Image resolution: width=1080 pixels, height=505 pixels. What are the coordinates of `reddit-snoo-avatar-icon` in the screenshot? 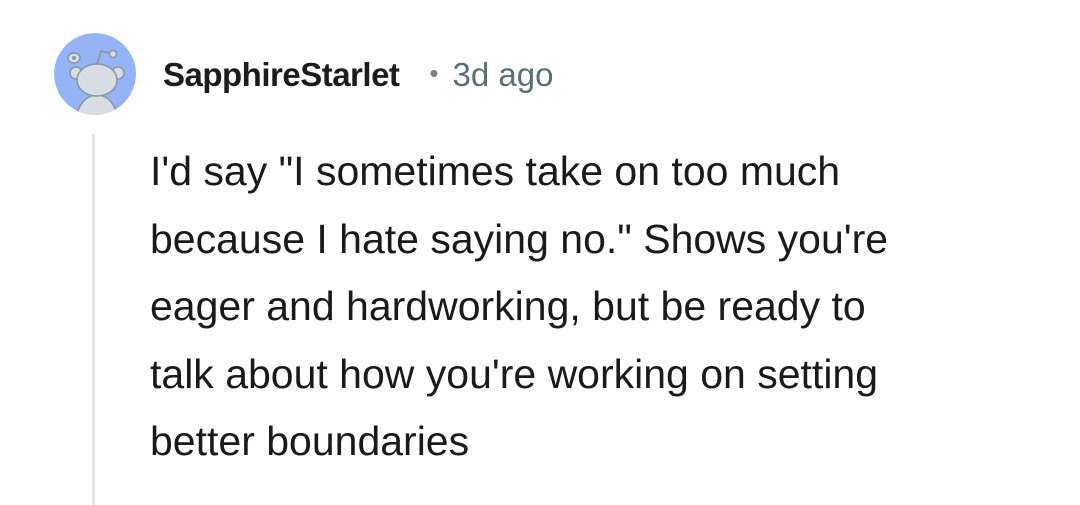 It's located at (95, 74).